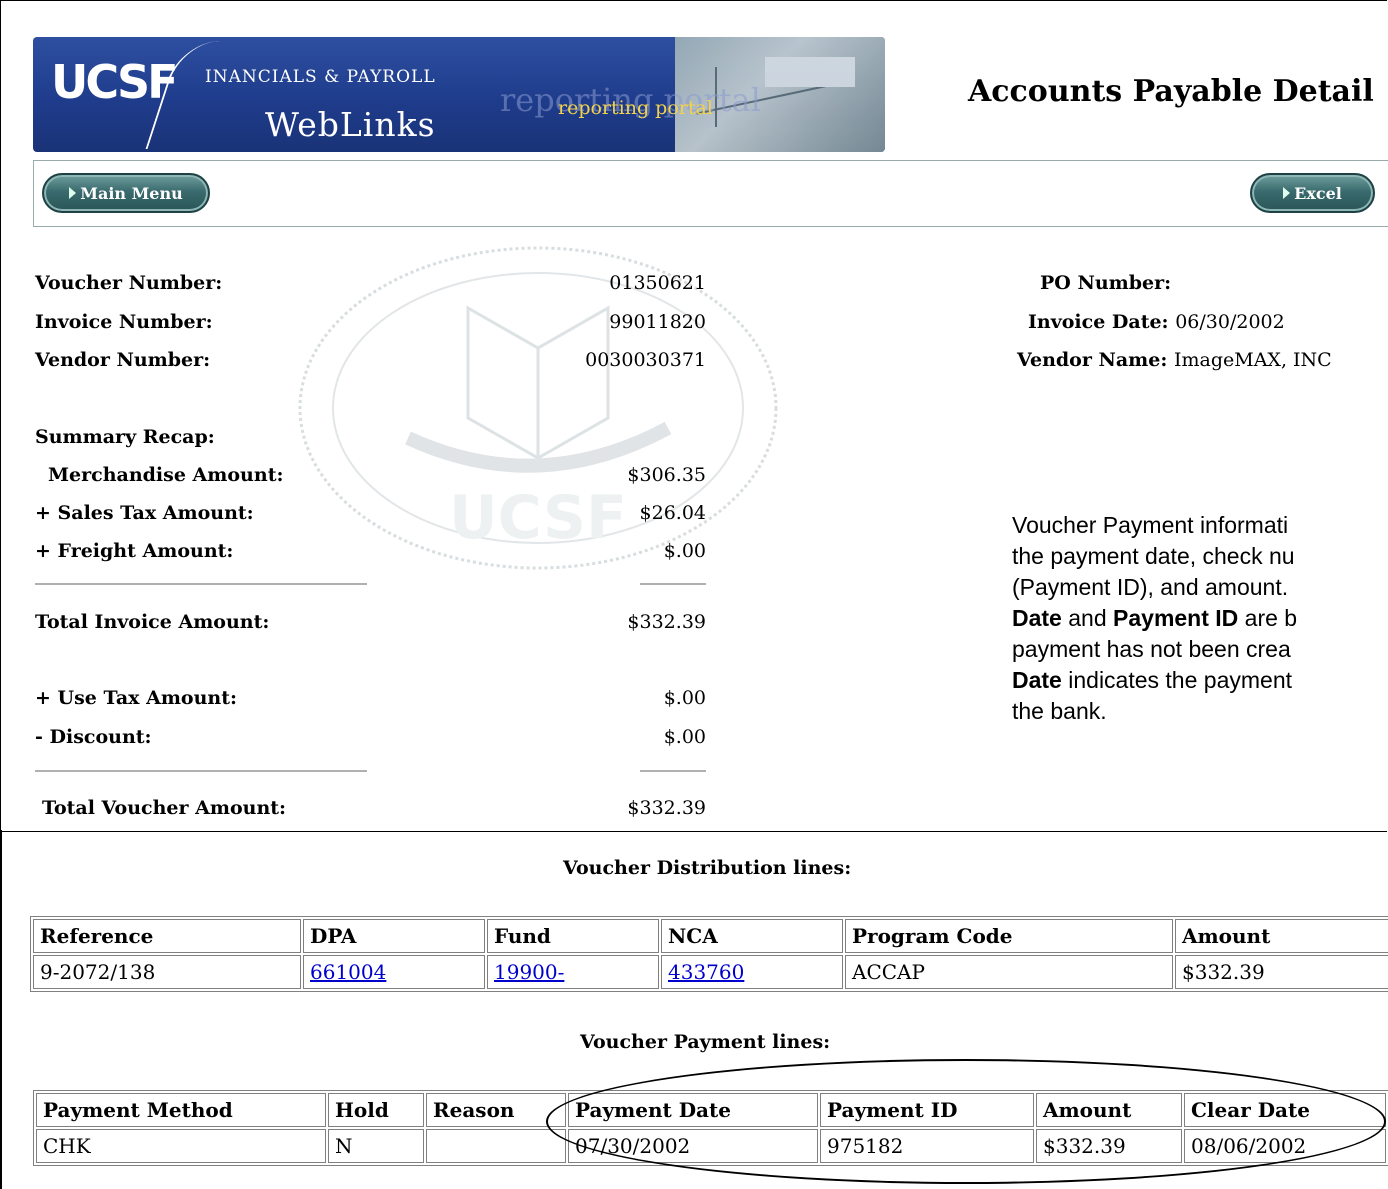  I want to click on discount-value: $.00, so click(684, 737).